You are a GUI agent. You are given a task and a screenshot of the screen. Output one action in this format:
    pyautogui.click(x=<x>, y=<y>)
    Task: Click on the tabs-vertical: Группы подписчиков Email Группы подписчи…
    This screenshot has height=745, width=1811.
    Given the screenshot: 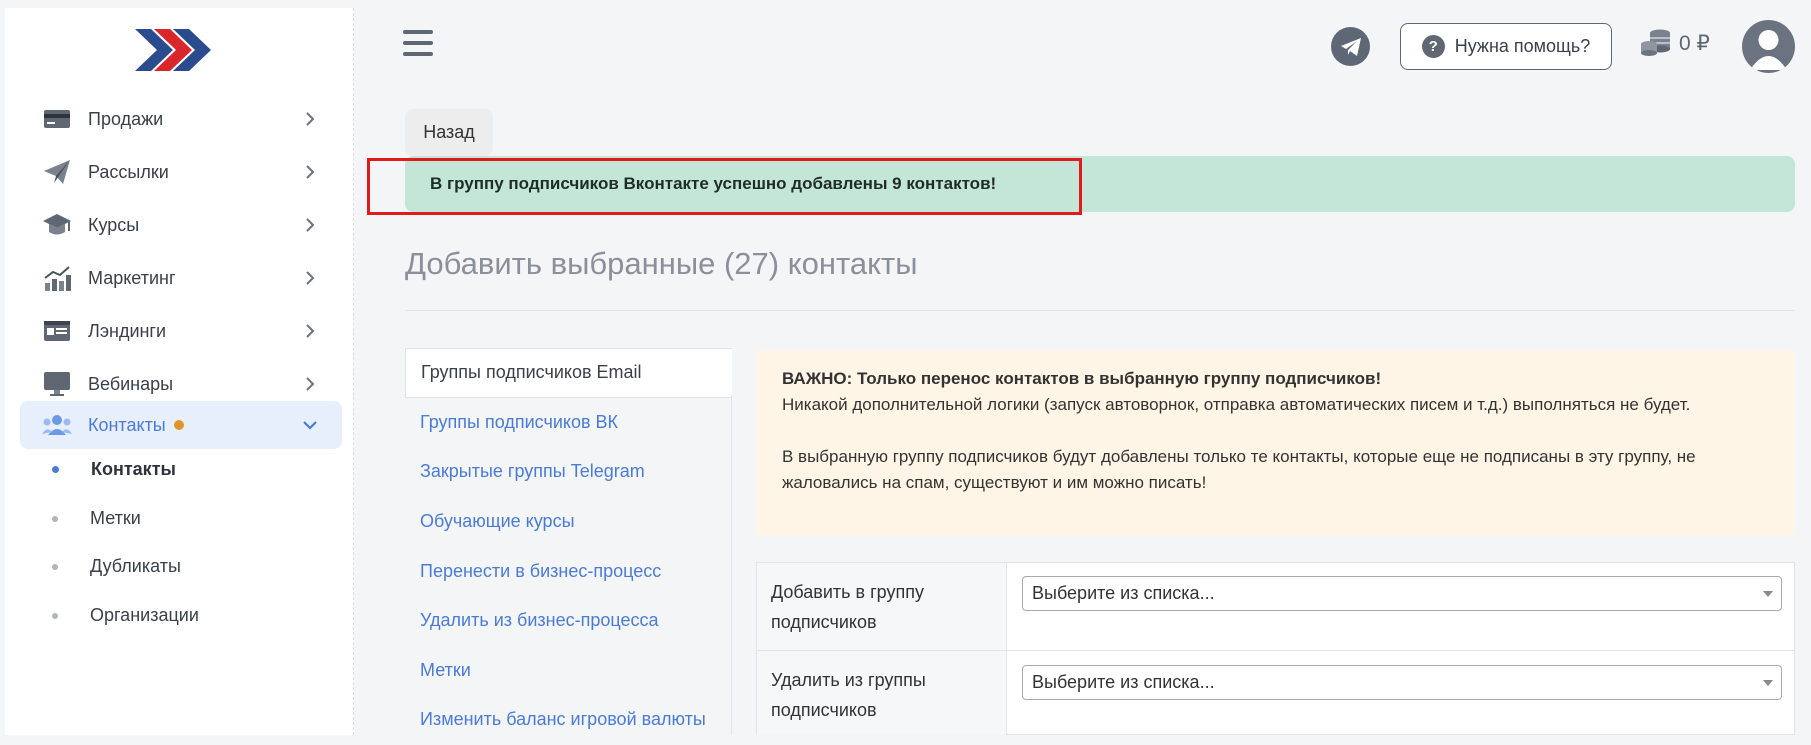 What is the action you would take?
    pyautogui.click(x=568, y=546)
    